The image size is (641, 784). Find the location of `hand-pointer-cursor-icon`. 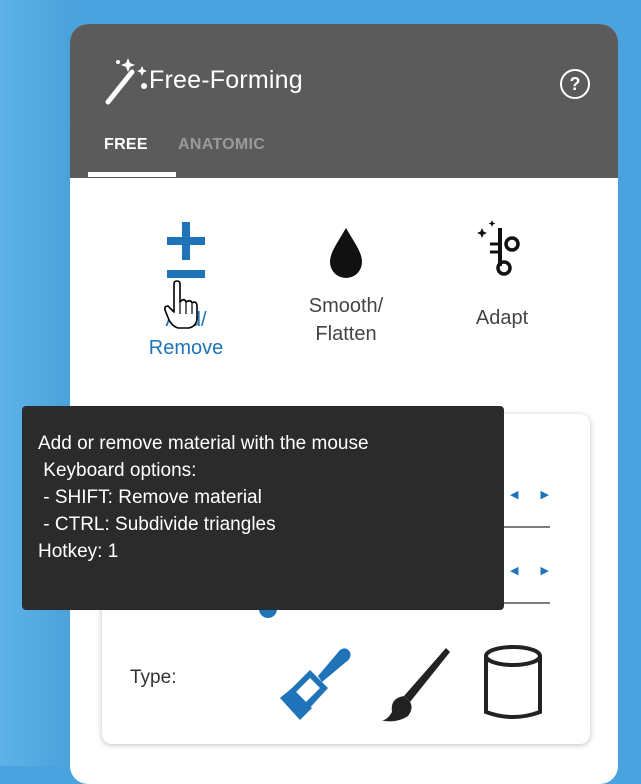

hand-pointer-cursor-icon is located at coordinates (181, 304).